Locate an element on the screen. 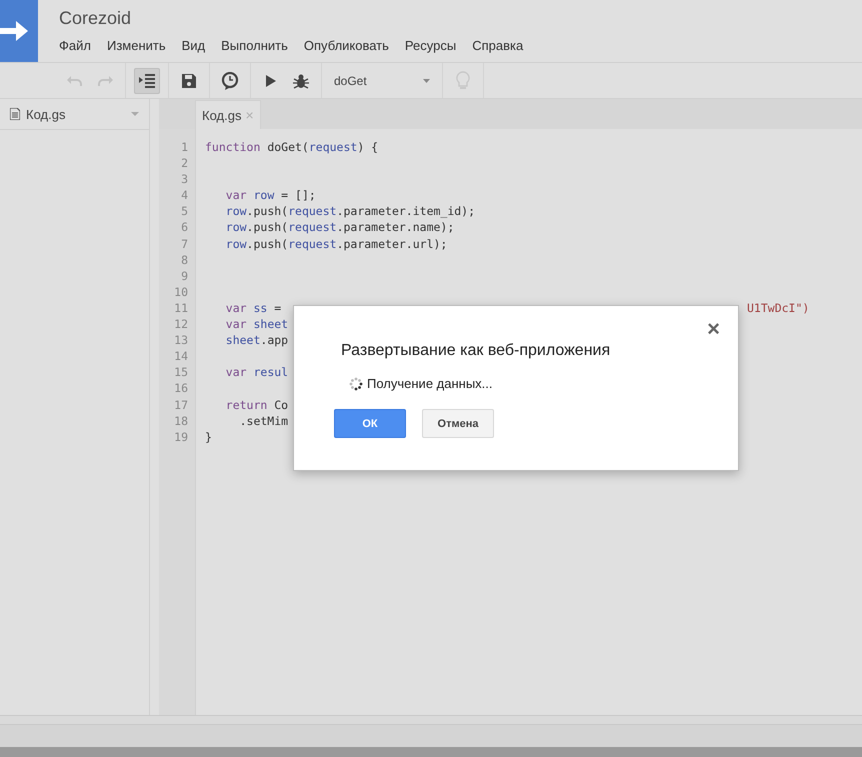  indent-button is located at coordinates (147, 81).